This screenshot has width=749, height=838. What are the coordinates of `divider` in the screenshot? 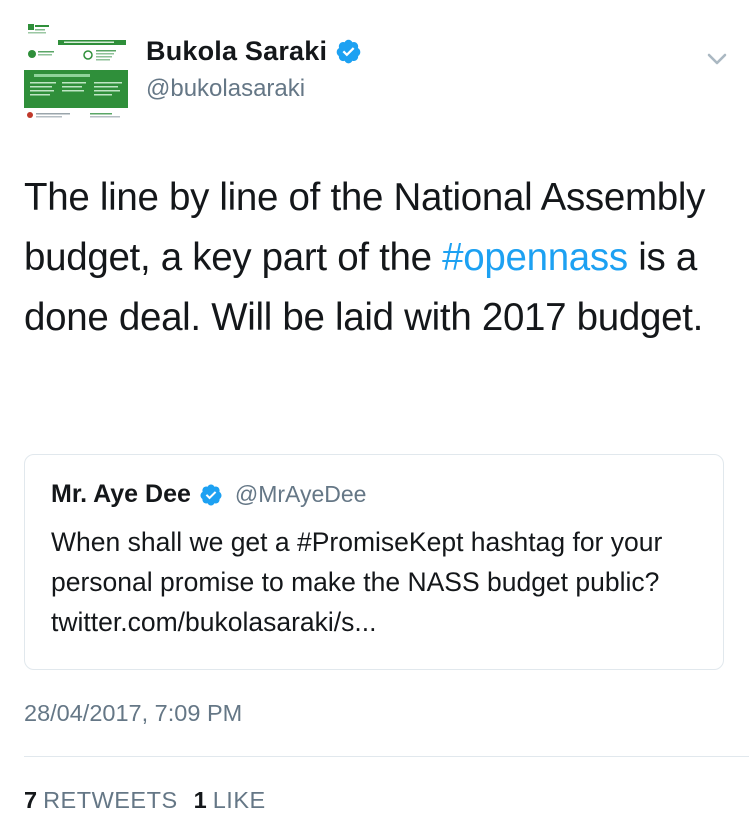 It's located at (386, 756).